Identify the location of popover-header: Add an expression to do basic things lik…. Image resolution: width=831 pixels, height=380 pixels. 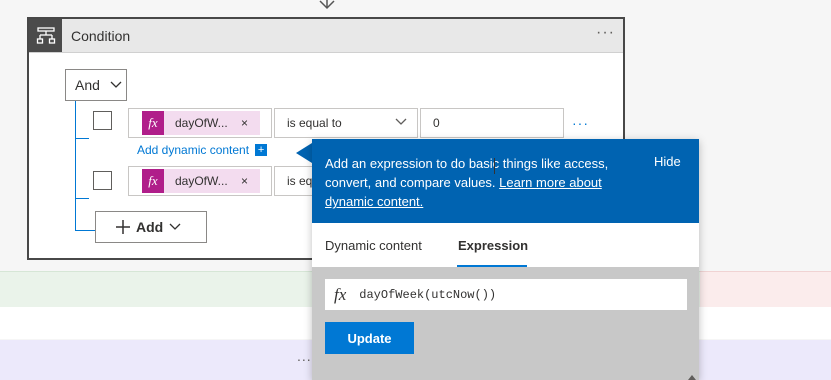
(505, 181).